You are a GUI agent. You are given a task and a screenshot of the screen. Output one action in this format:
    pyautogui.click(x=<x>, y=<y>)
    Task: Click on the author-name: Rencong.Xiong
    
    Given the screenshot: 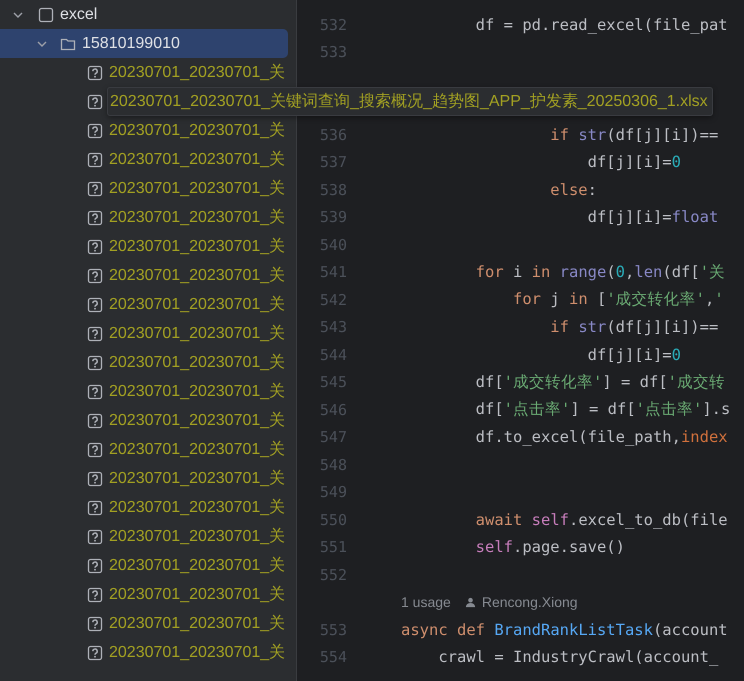 What is the action you would take?
    pyautogui.click(x=530, y=602)
    